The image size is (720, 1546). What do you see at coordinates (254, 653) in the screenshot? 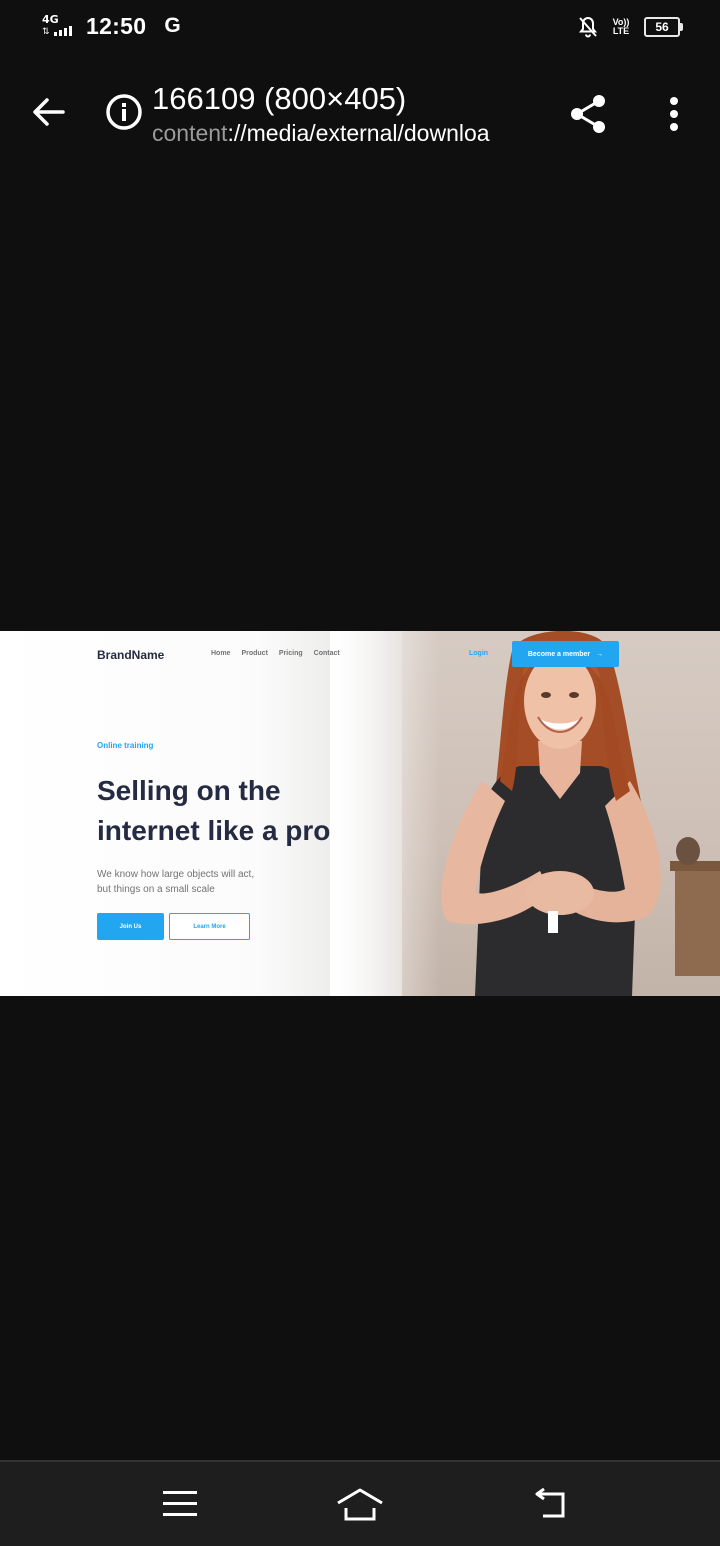
I see `nav-product: Product` at bounding box center [254, 653].